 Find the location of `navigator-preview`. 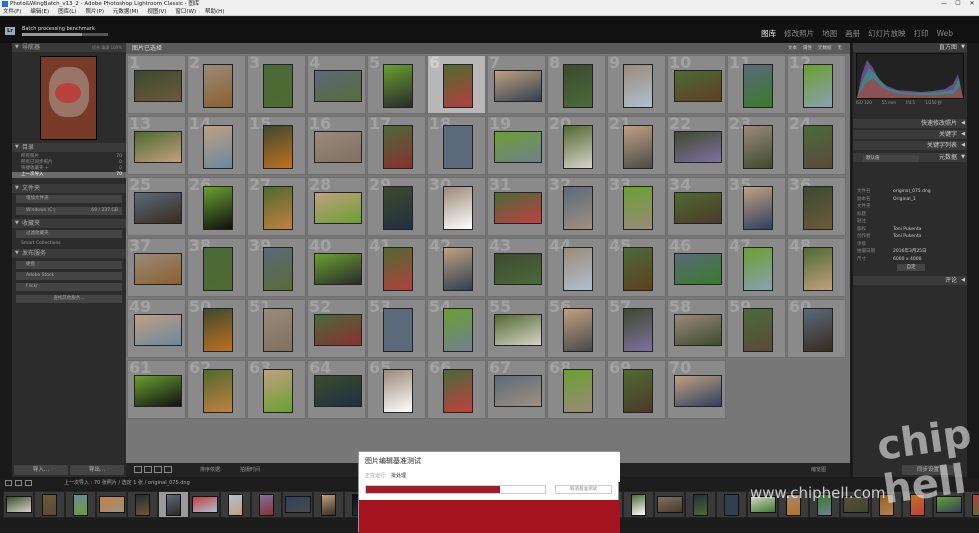

navigator-preview is located at coordinates (68, 98).